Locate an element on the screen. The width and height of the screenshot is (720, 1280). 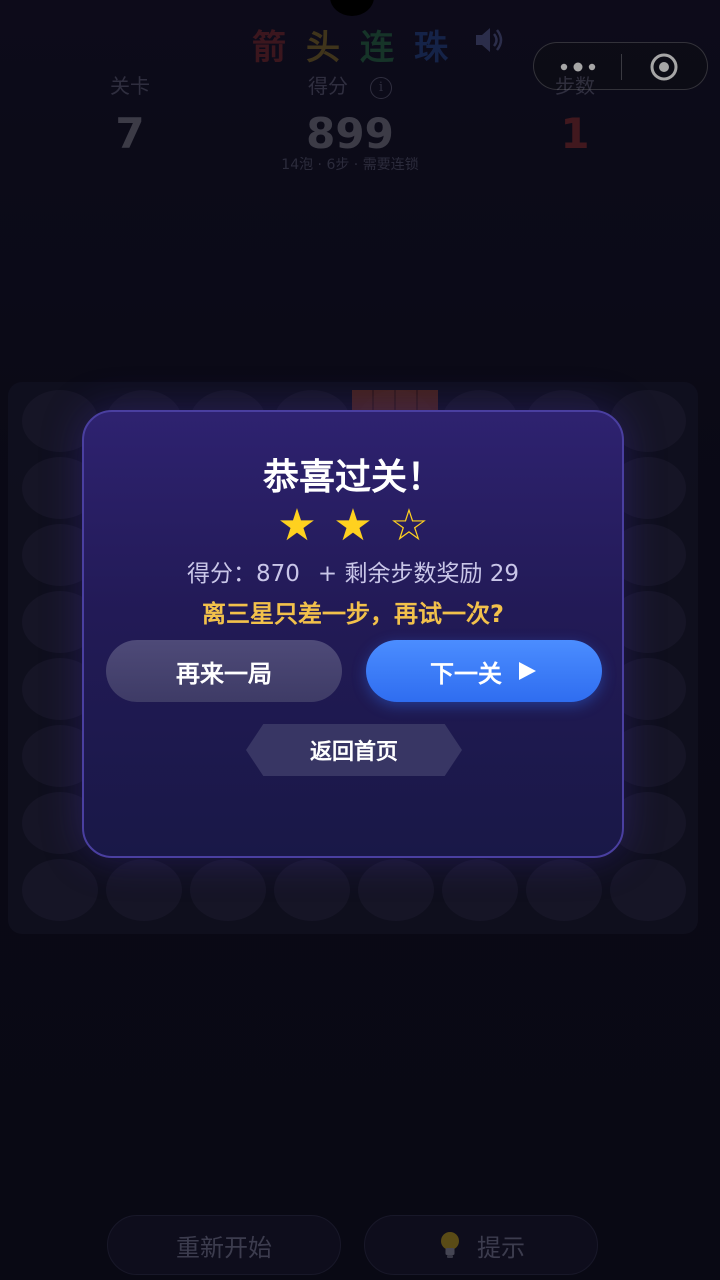
next-label: 下一关 is located at coordinates (466, 673).